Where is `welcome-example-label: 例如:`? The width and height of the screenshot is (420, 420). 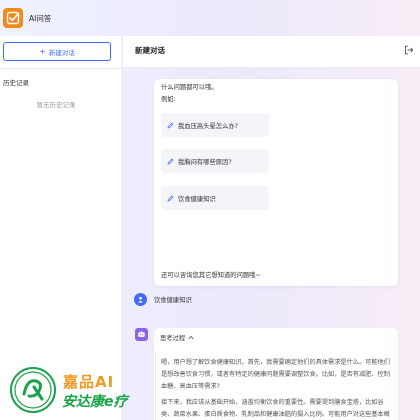
welcome-example-label: 例如: is located at coordinates (168, 99).